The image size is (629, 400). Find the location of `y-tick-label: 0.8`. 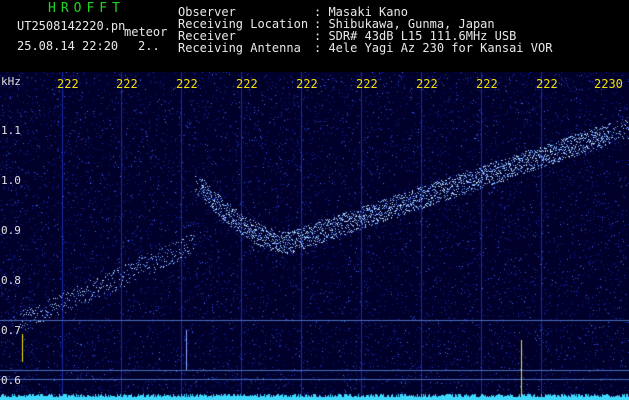

y-tick-label: 0.8 is located at coordinates (11, 280).